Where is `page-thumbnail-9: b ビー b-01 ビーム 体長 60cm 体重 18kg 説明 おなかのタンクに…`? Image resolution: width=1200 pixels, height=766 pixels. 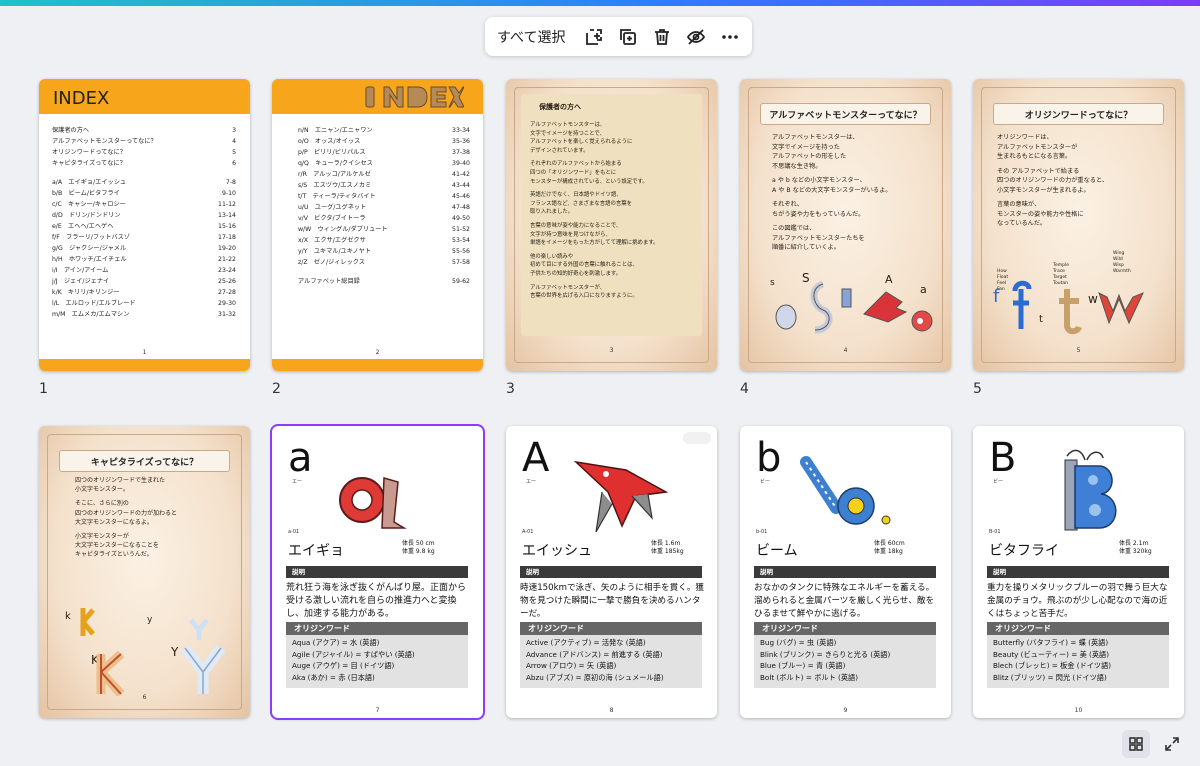 page-thumbnail-9: b ビー b-01 ビーム 体長 60cm 体重 18kg 説明 おなかのタンクに… is located at coordinates (845, 572).